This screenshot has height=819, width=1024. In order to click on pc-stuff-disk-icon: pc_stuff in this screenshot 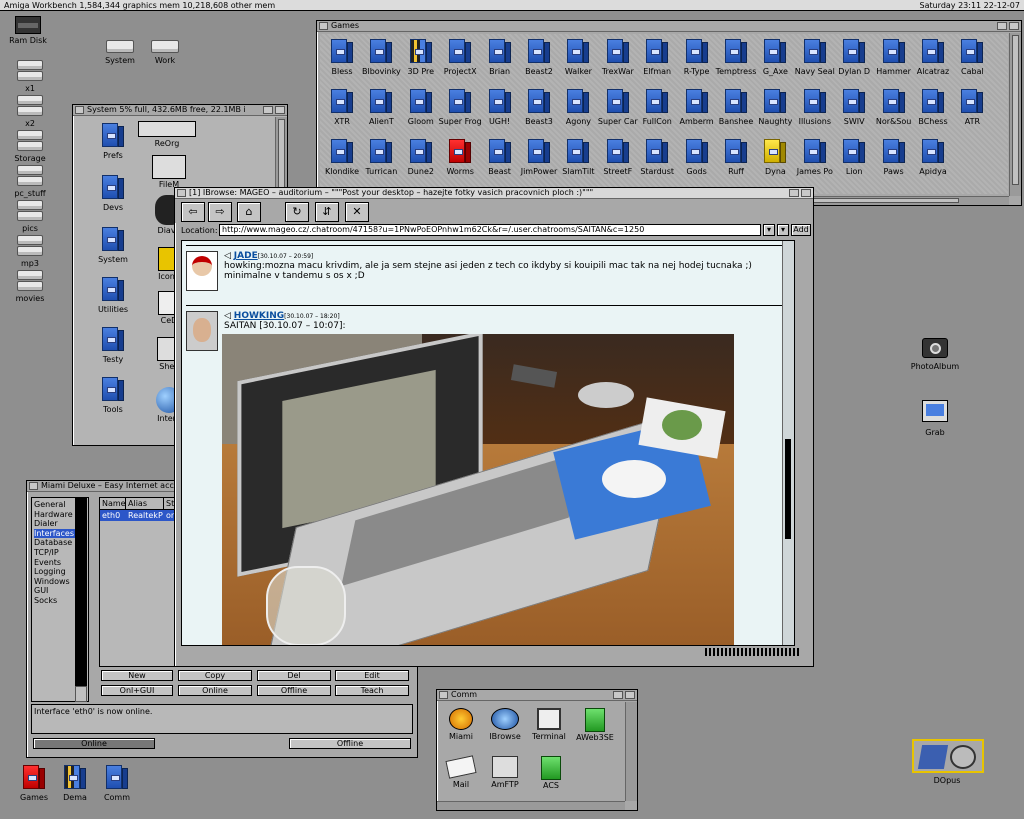, I will do `click(30, 180)`.